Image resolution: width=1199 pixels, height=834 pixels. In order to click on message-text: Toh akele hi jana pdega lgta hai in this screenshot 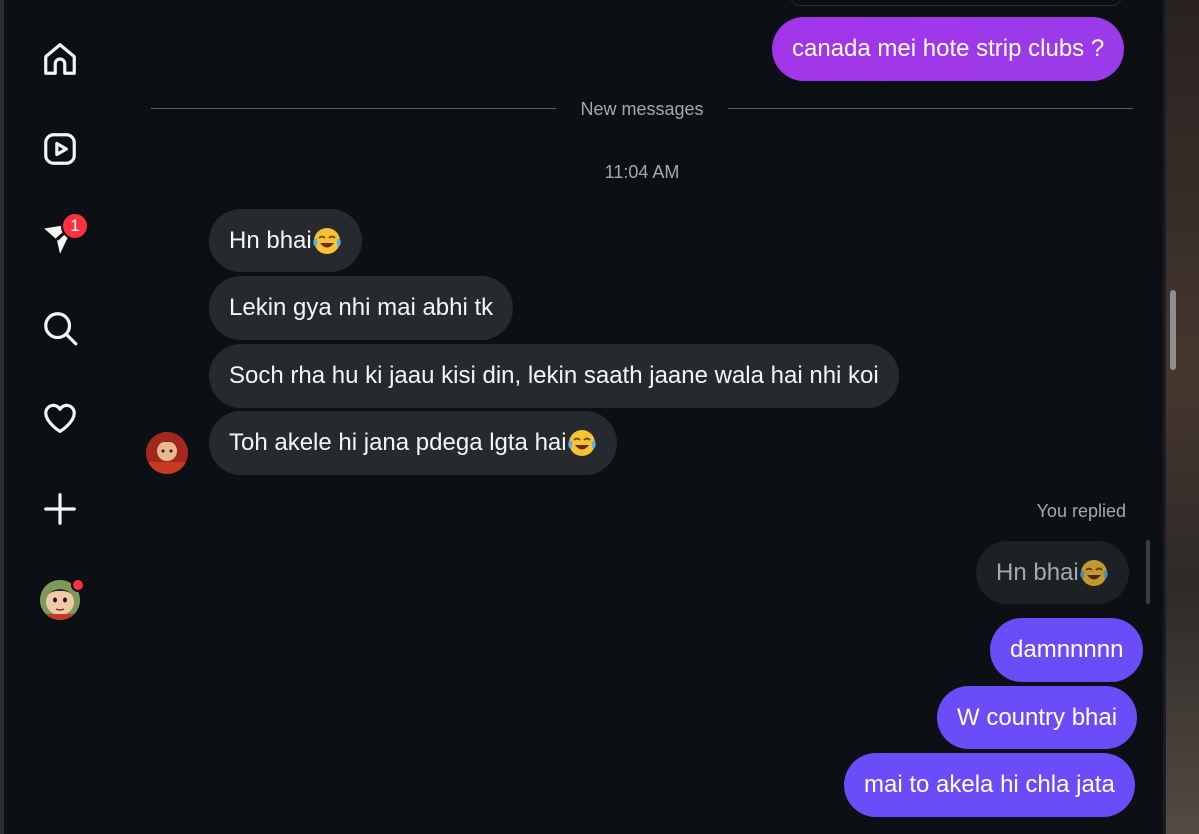, I will do `click(398, 442)`.